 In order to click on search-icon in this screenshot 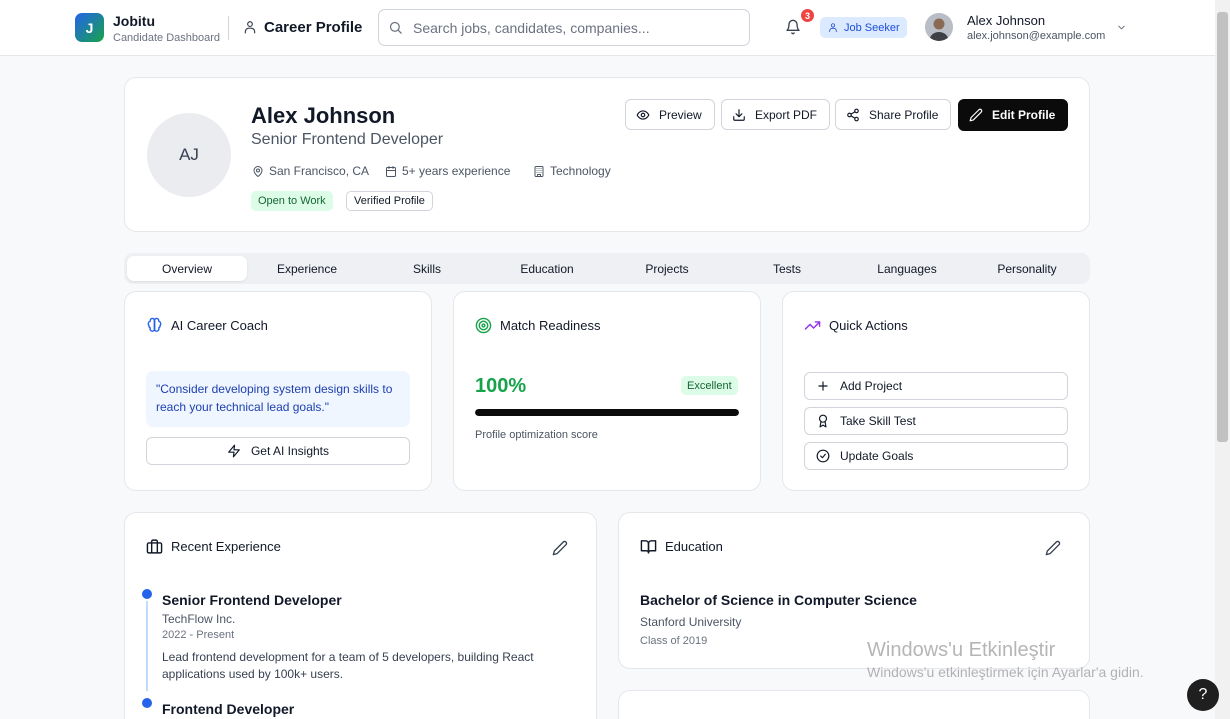, I will do `click(395, 27)`.